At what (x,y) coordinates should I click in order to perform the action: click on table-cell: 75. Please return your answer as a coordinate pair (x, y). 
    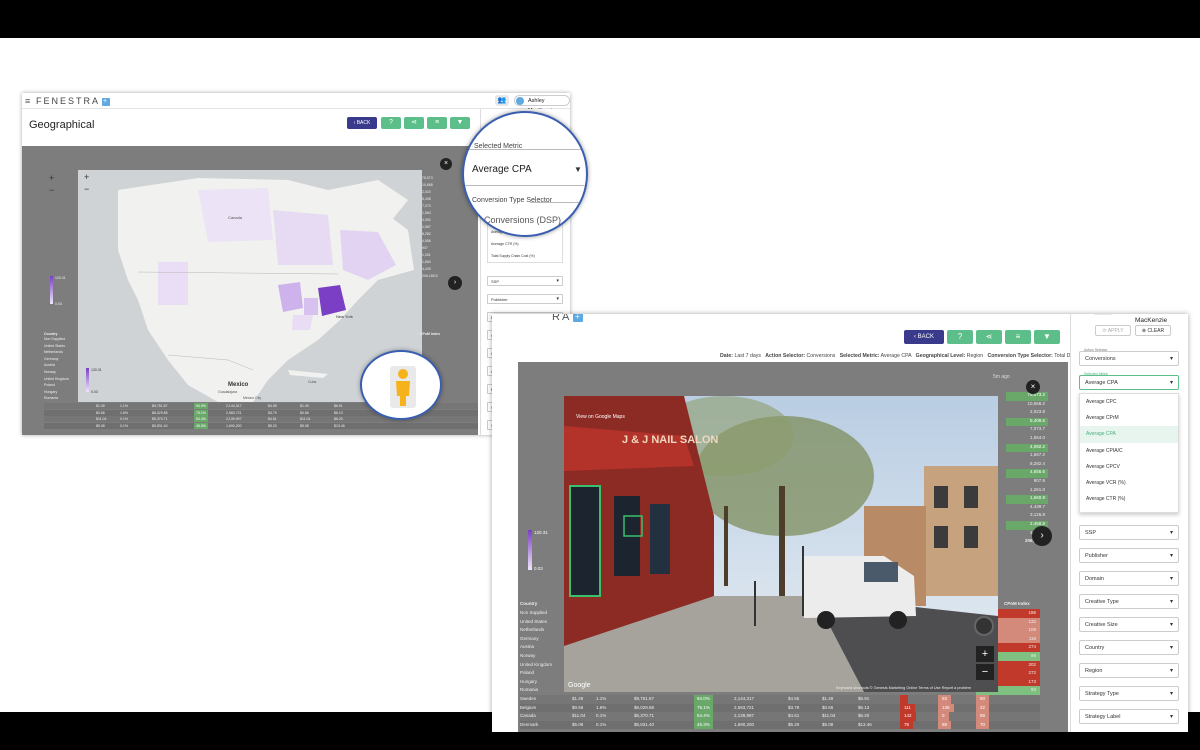
    Looking at the image, I should click on (907, 725).